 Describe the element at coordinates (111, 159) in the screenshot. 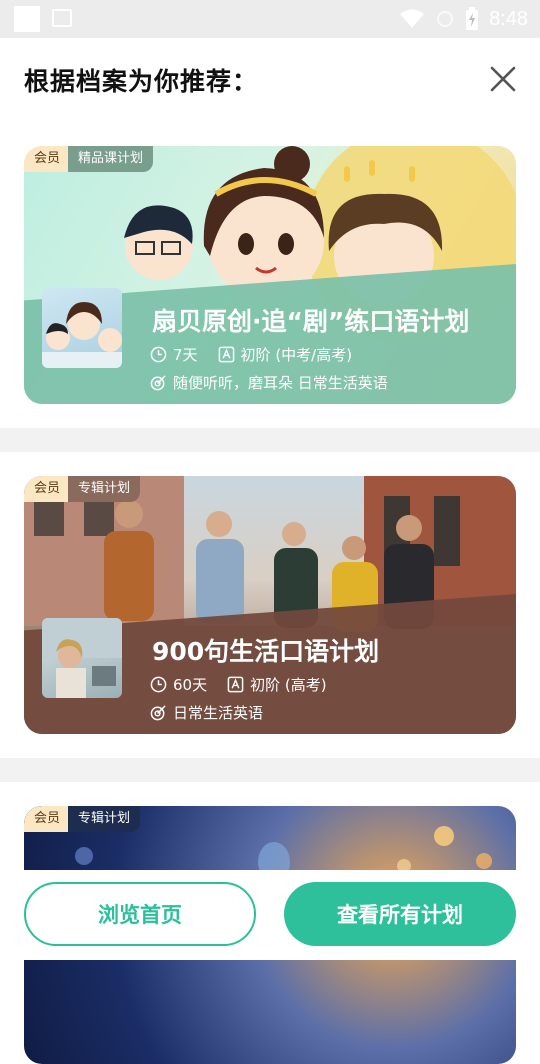

I see `plan-type-badge: 精品课计划` at that location.